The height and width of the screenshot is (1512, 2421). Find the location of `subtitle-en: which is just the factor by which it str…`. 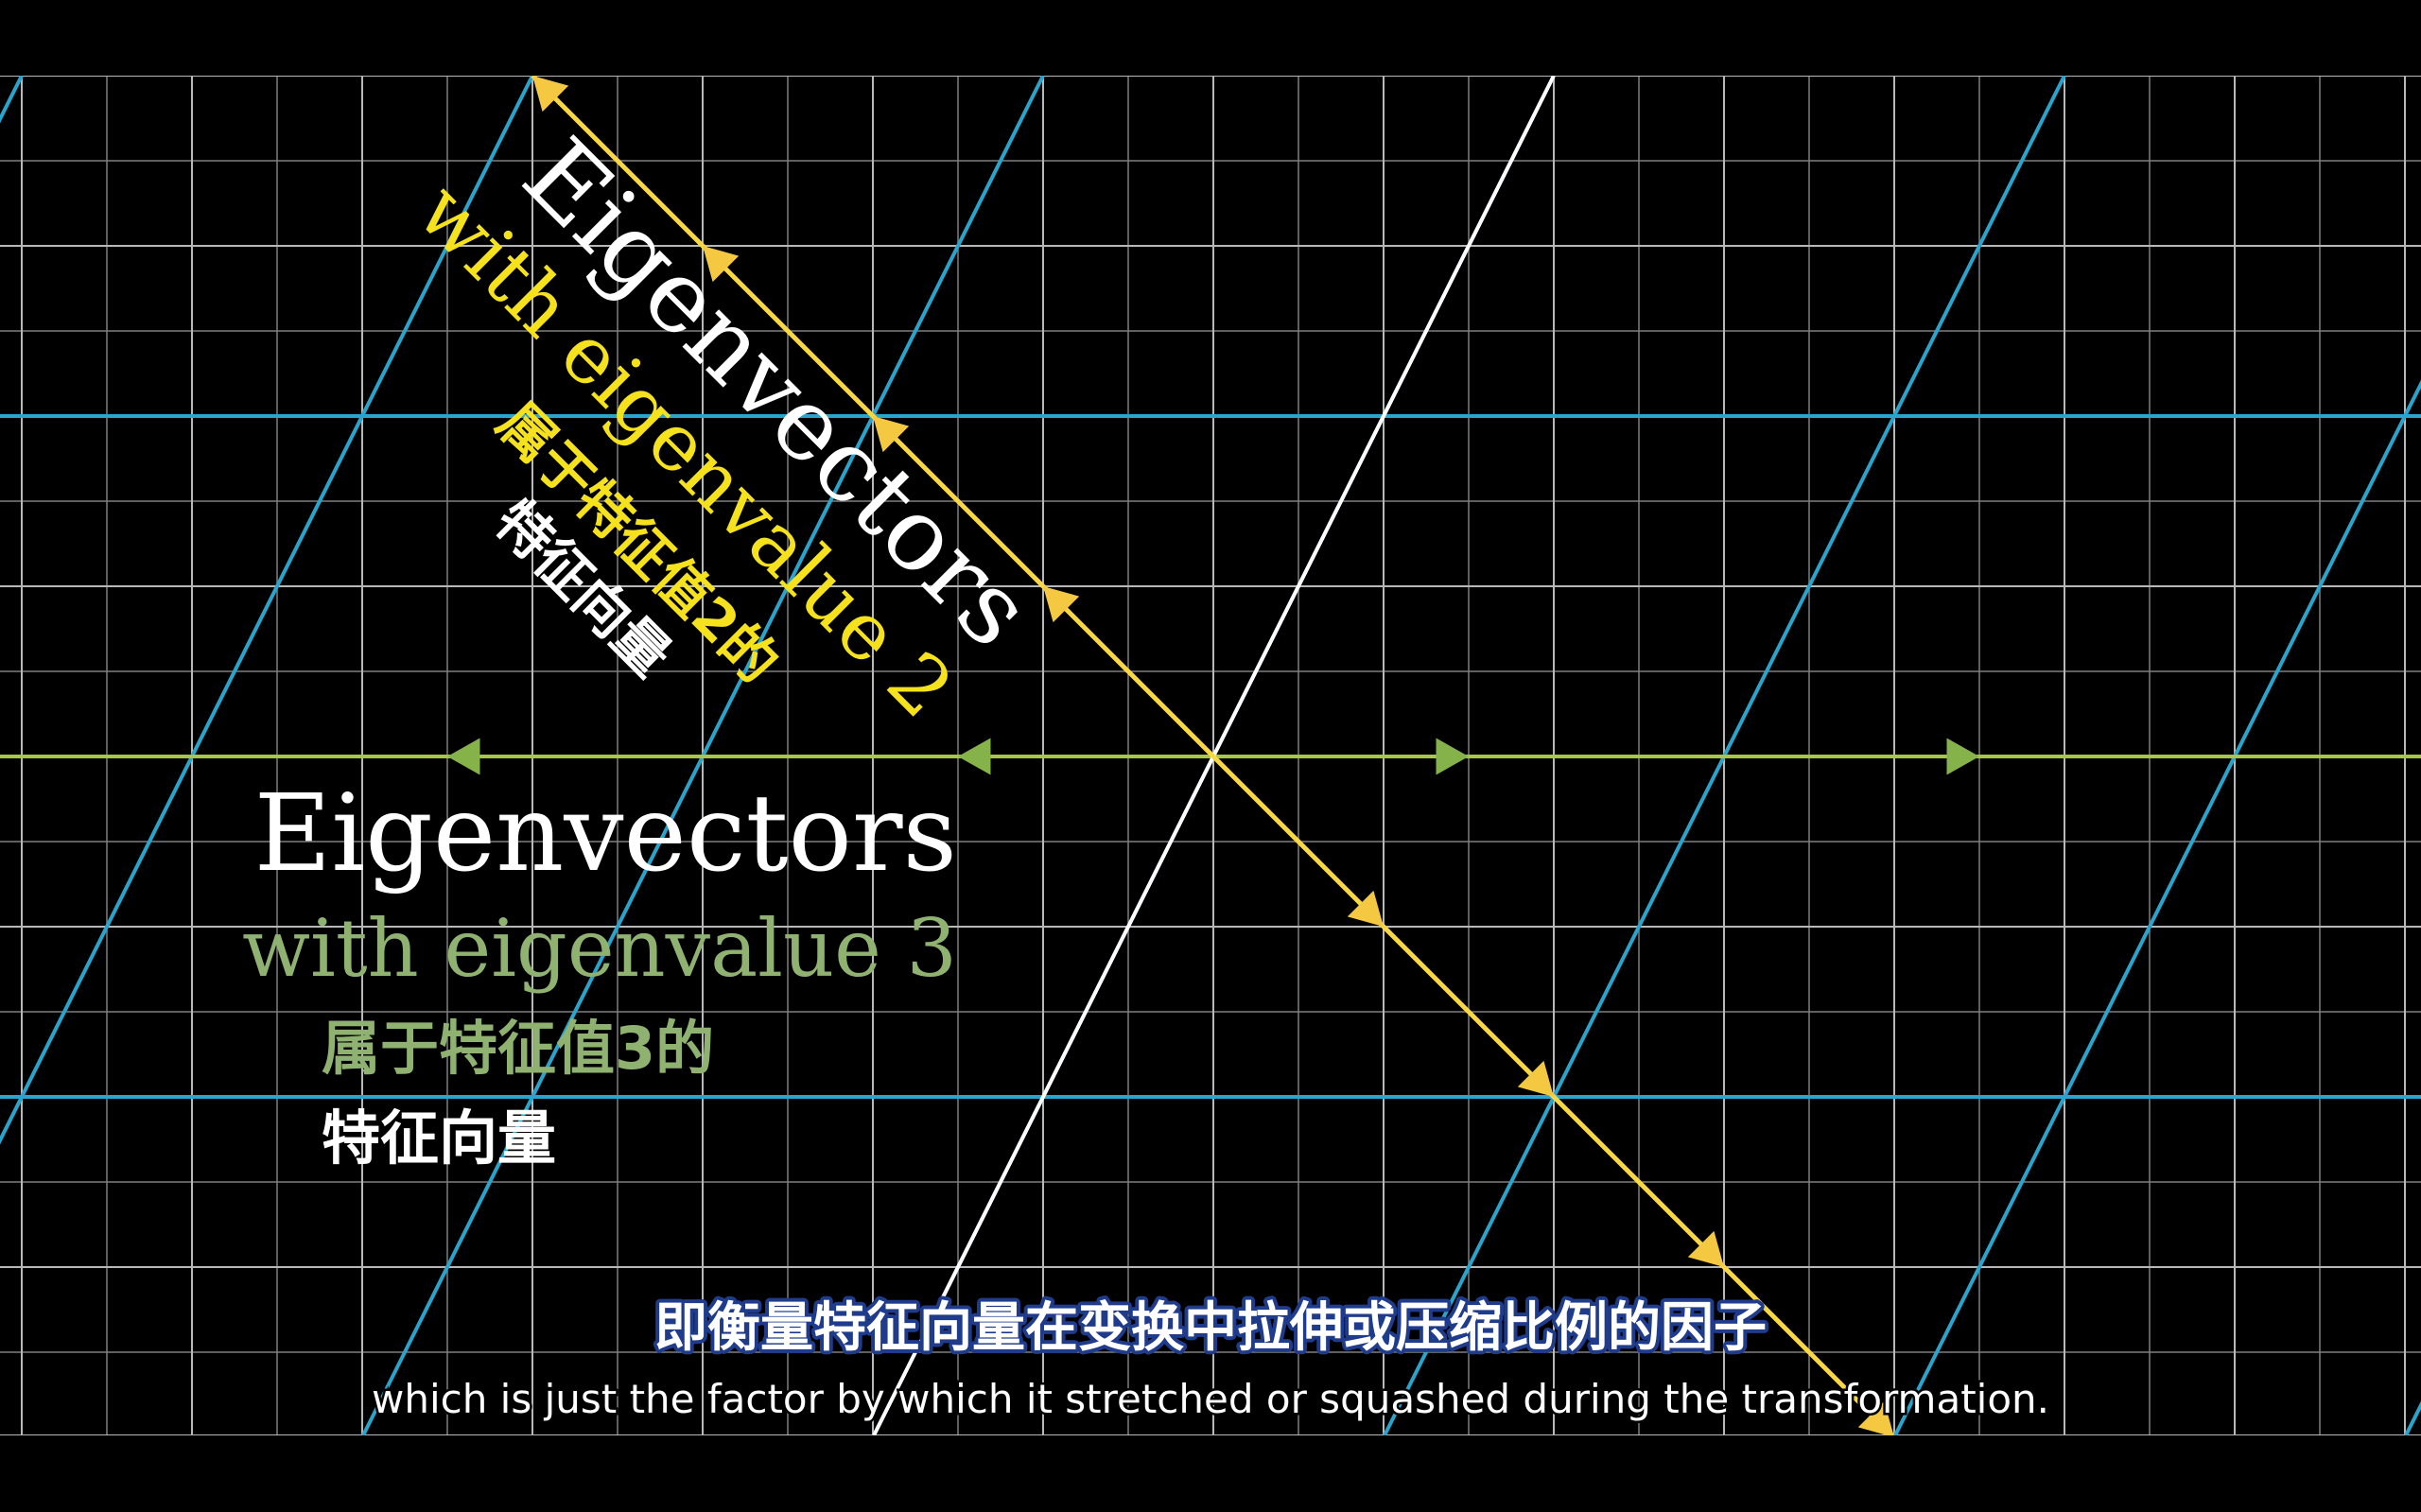

subtitle-en: which is just the factor by which it str… is located at coordinates (1210, 1399).